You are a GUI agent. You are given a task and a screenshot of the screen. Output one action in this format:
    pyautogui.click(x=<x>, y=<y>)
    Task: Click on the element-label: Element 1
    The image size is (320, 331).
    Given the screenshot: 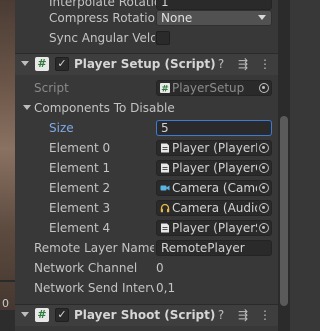 What is the action you would take?
    pyautogui.click(x=80, y=168)
    